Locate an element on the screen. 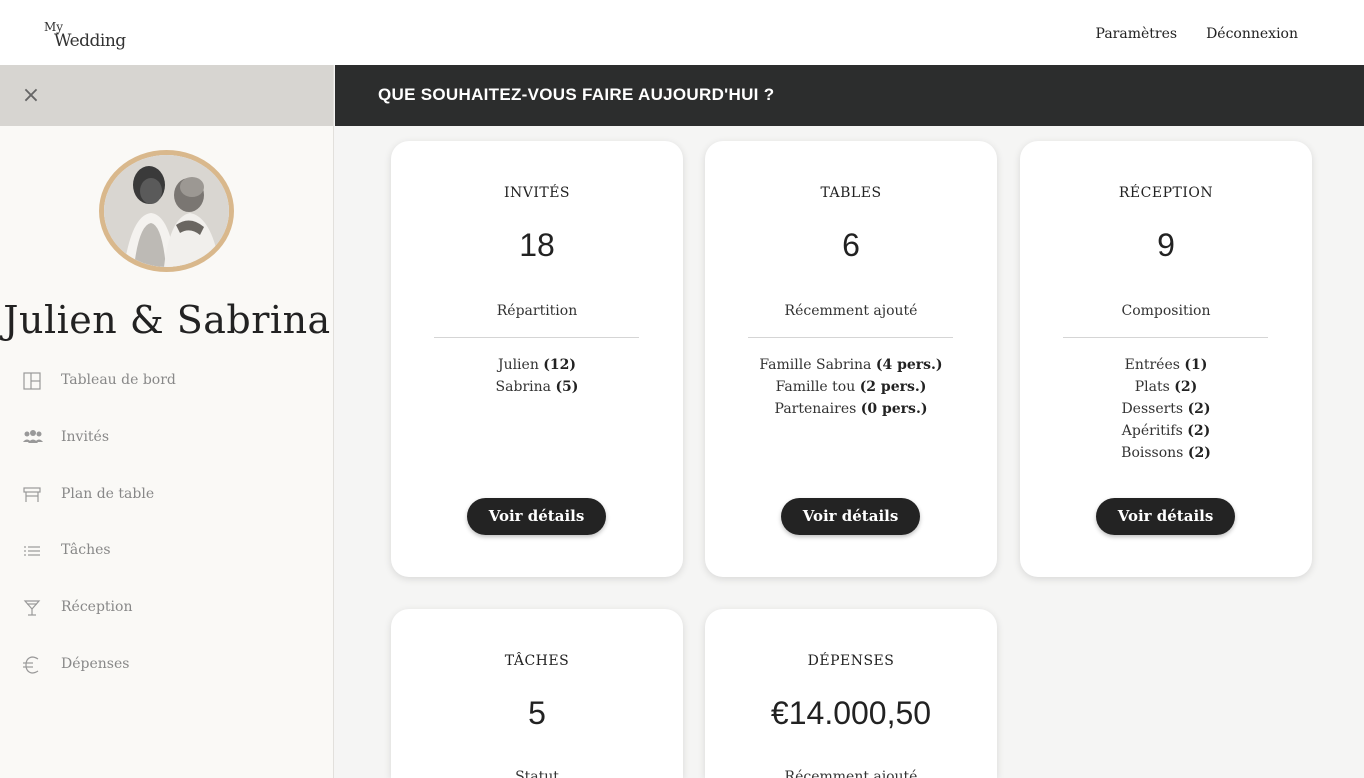  sidebar-item-expenses: Dépenses is located at coordinates (167, 665).